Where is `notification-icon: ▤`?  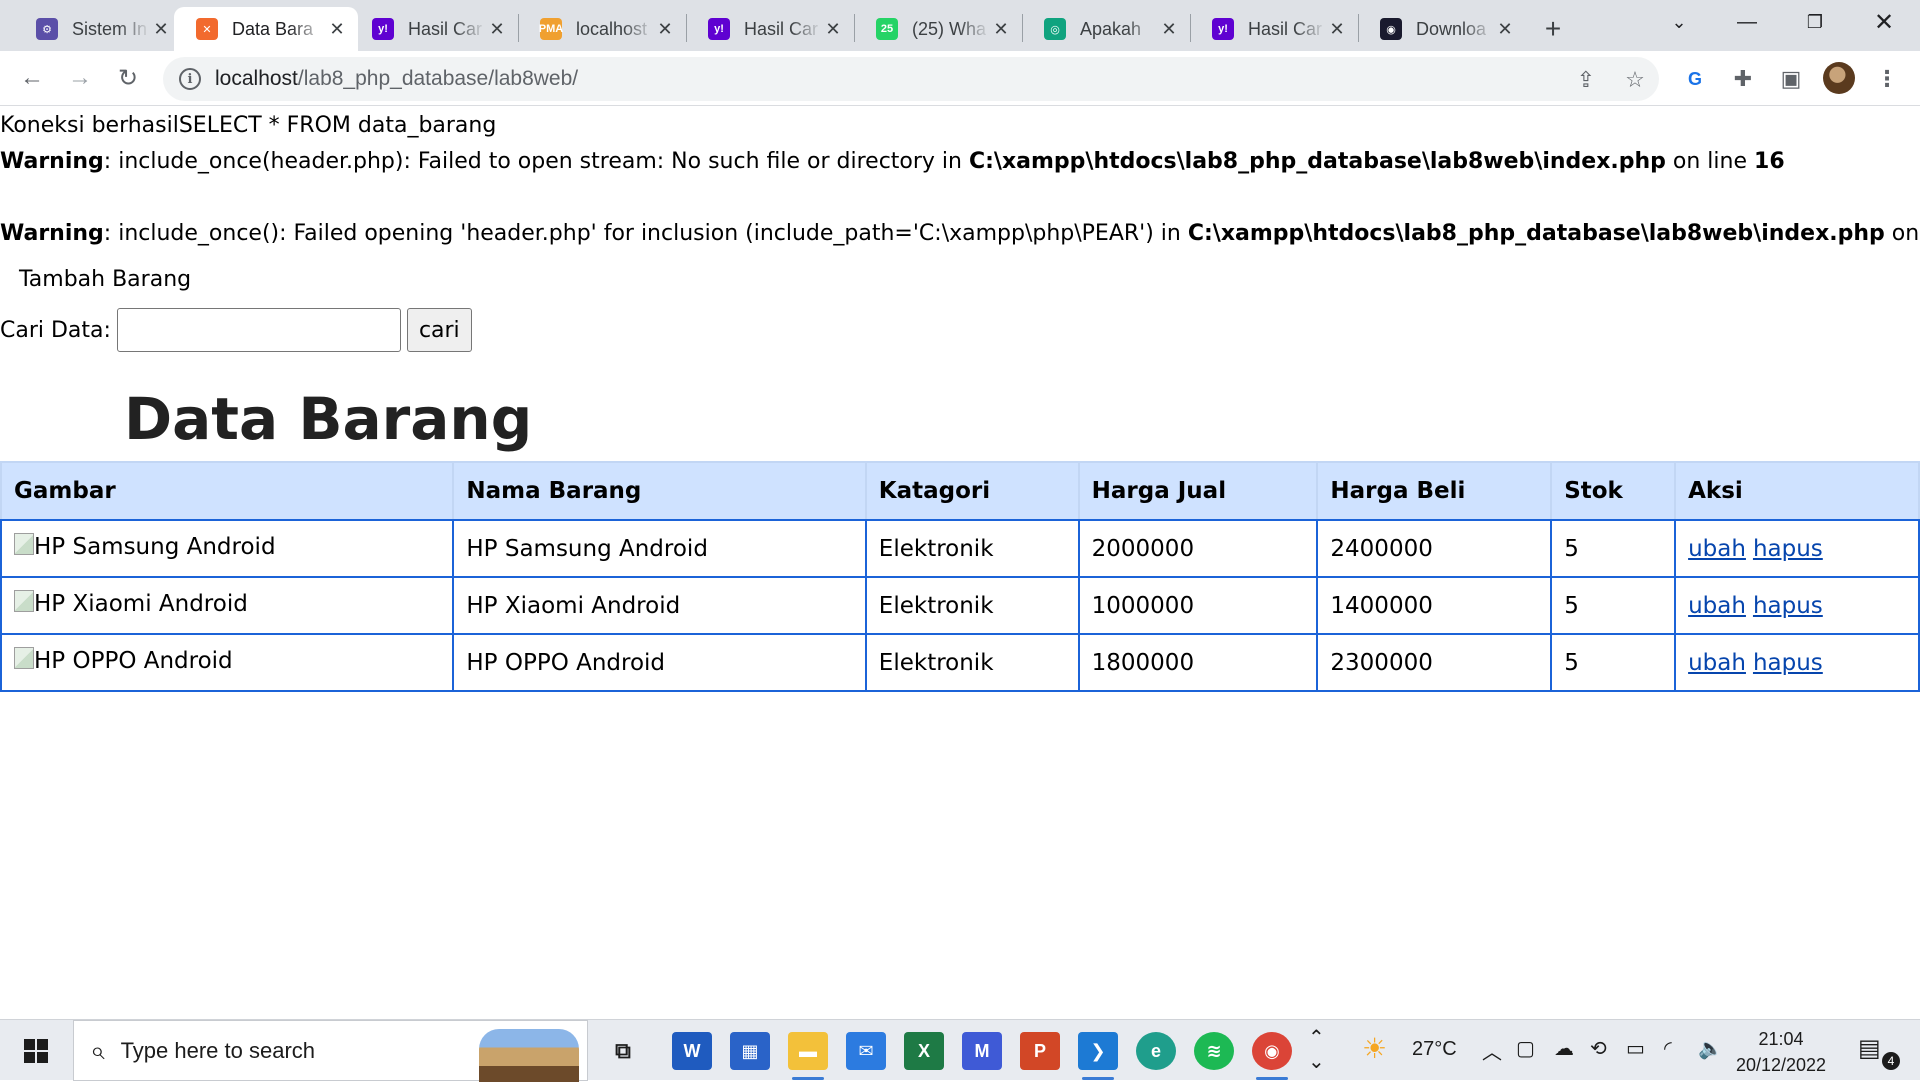
notification-icon: ▤ is located at coordinates (1869, 1048).